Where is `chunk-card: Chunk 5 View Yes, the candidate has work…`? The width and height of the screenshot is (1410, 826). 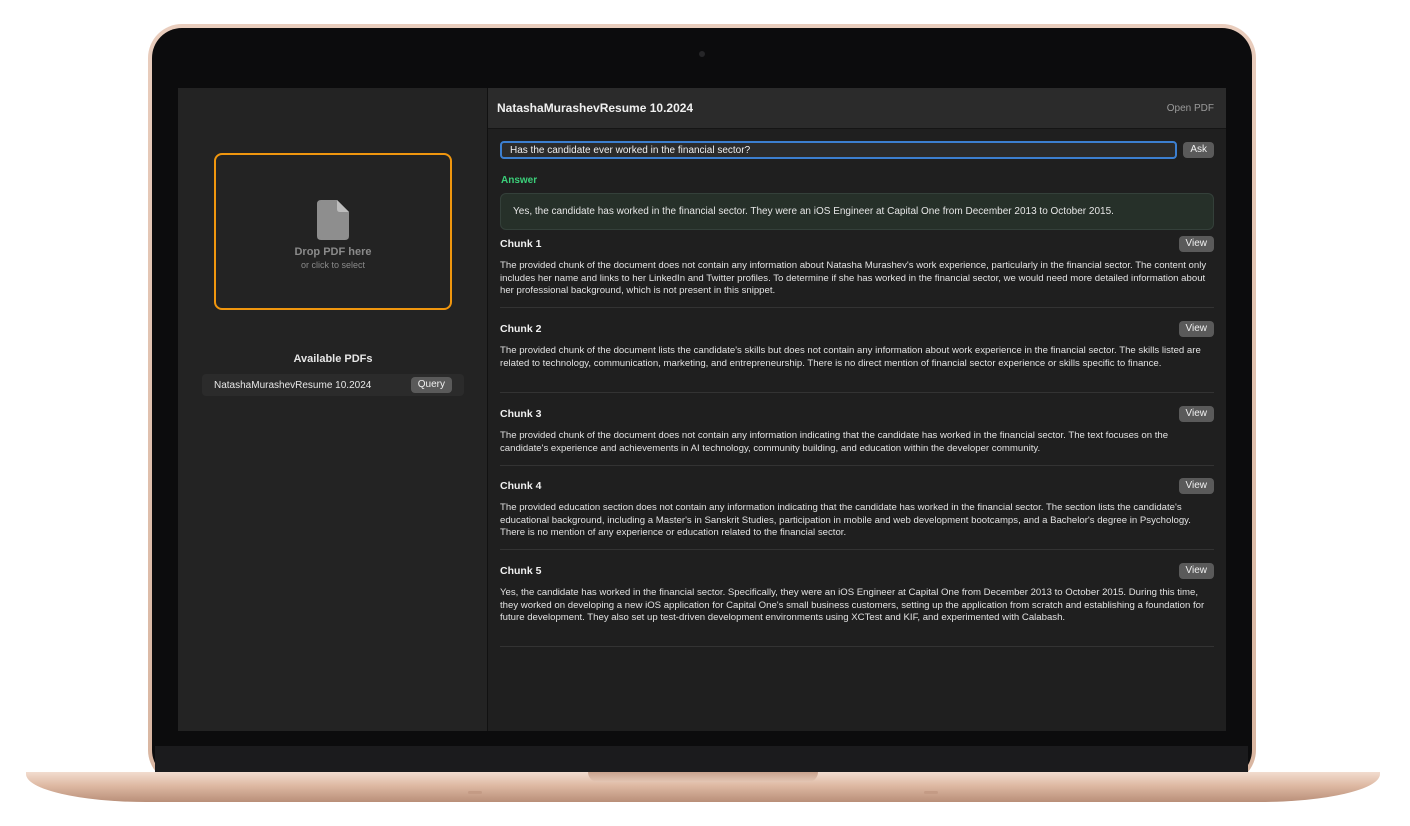
chunk-card: Chunk 5 View Yes, the candidate has work… is located at coordinates (857, 605).